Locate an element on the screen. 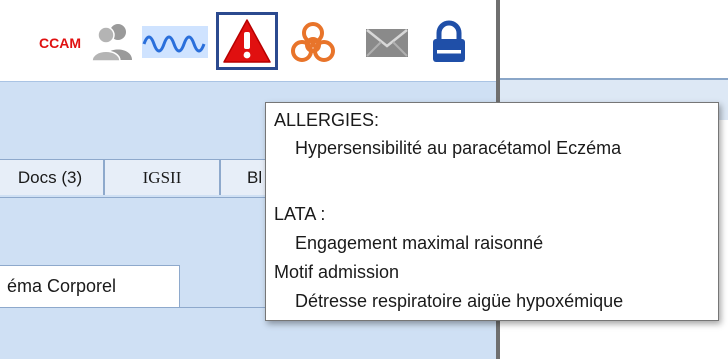  tab-igsii: IGSII is located at coordinates (162, 177).